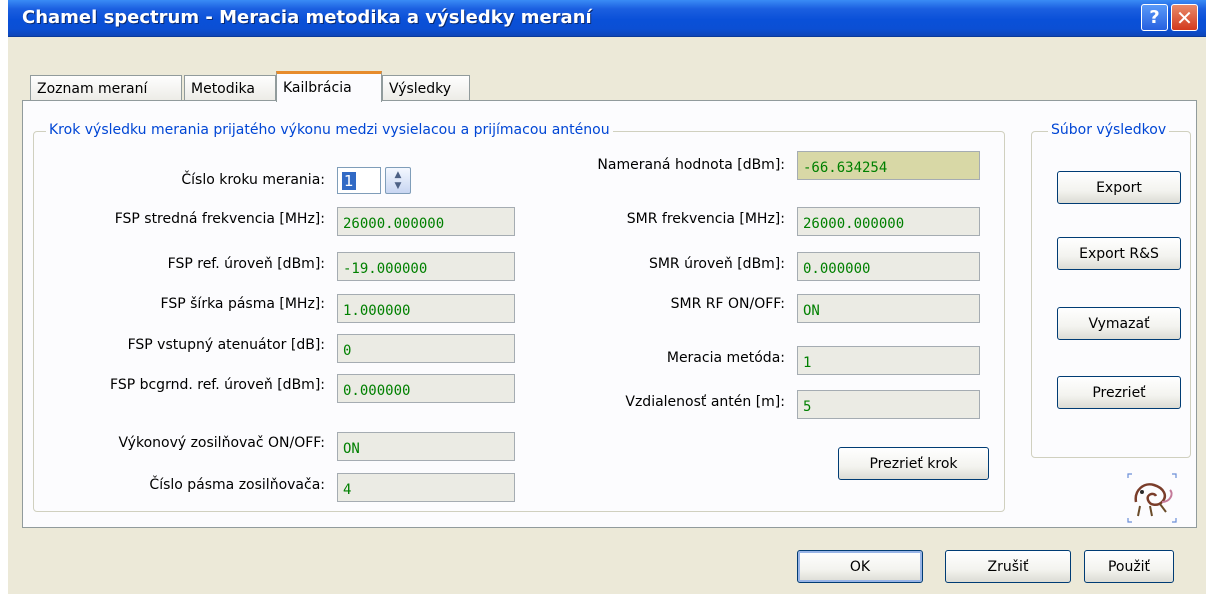  Describe the element at coordinates (253, 180) in the screenshot. I see `step-number-label: Číslo kroku merania:` at that location.